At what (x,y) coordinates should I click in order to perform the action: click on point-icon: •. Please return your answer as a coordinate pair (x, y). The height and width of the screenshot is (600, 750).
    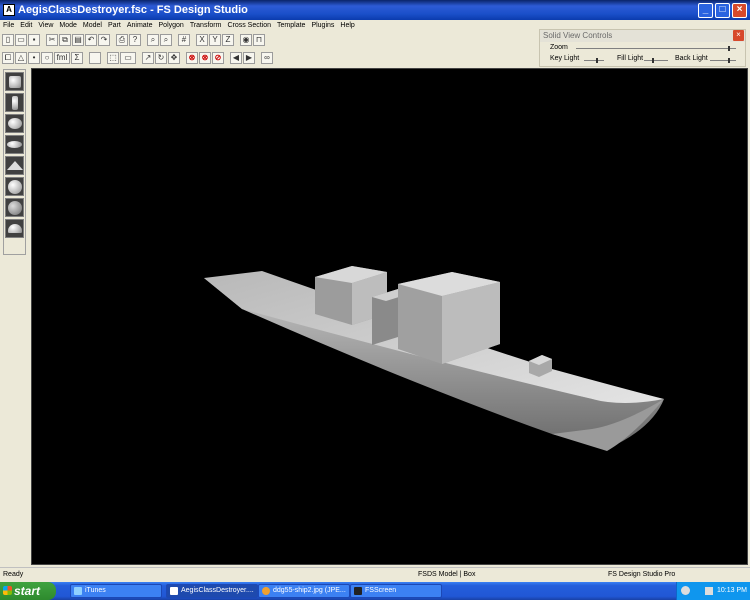
    Looking at the image, I should click on (34, 58).